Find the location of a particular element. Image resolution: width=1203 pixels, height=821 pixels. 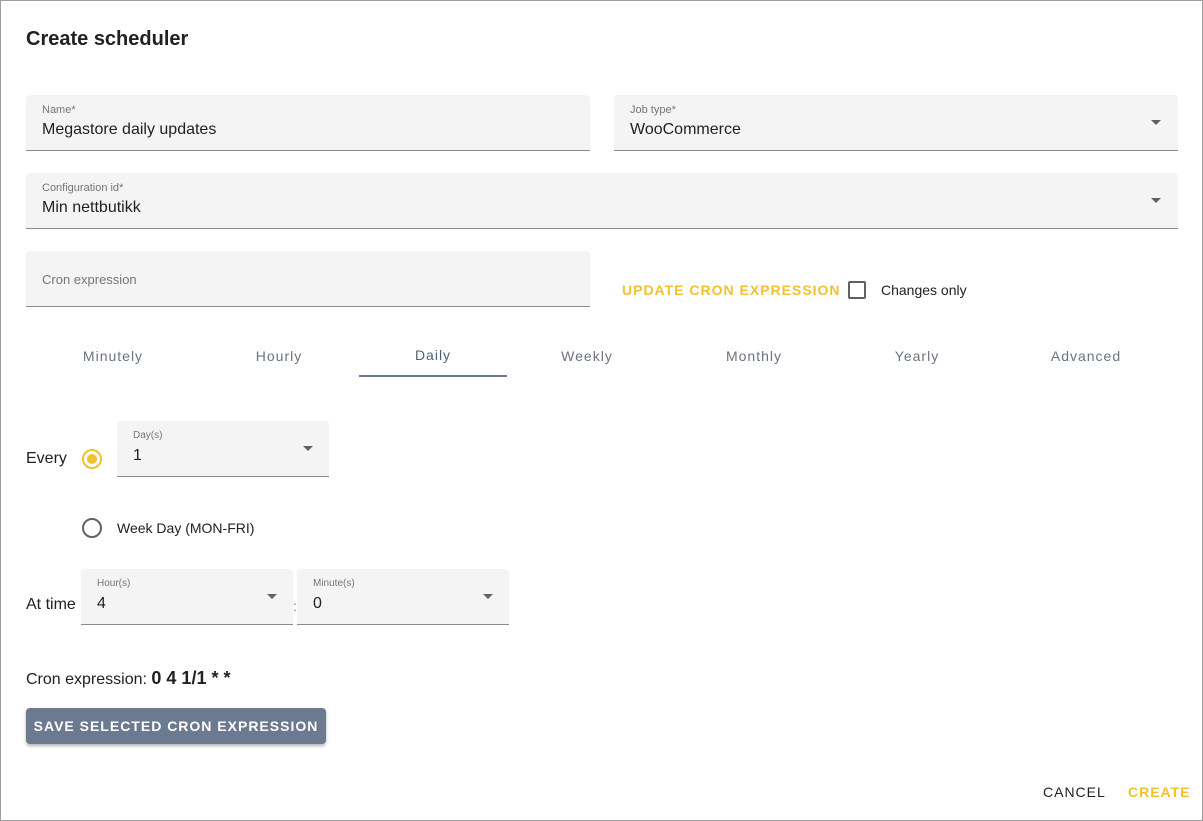

cron-result-label: Cron expression: is located at coordinates (86, 679).